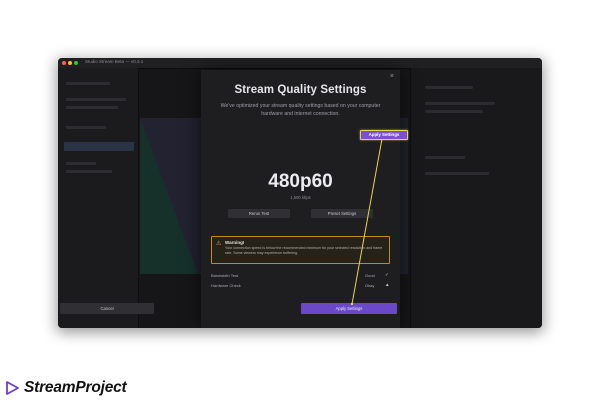  I want to click on left-sidebar, so click(98, 198).